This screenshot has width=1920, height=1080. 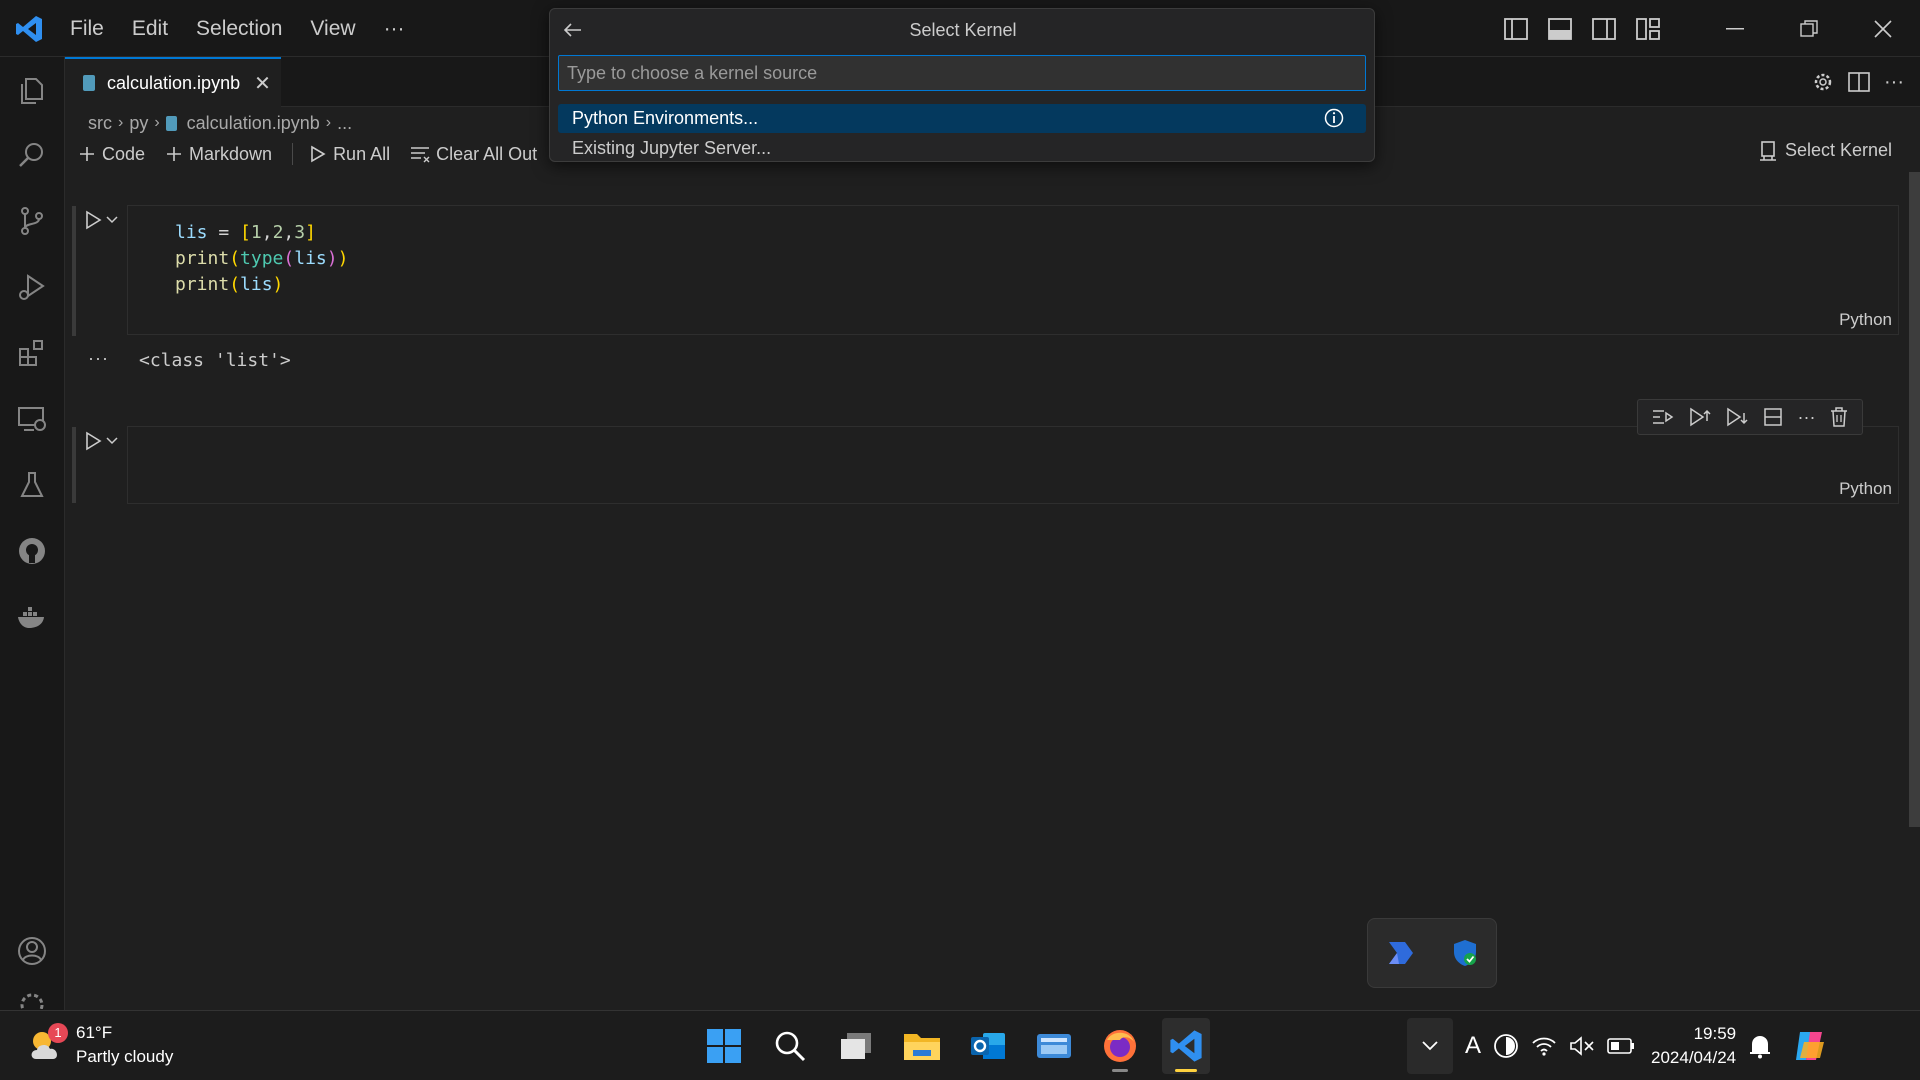 What do you see at coordinates (573, 30) in the screenshot?
I see `back-arrow-icon` at bounding box center [573, 30].